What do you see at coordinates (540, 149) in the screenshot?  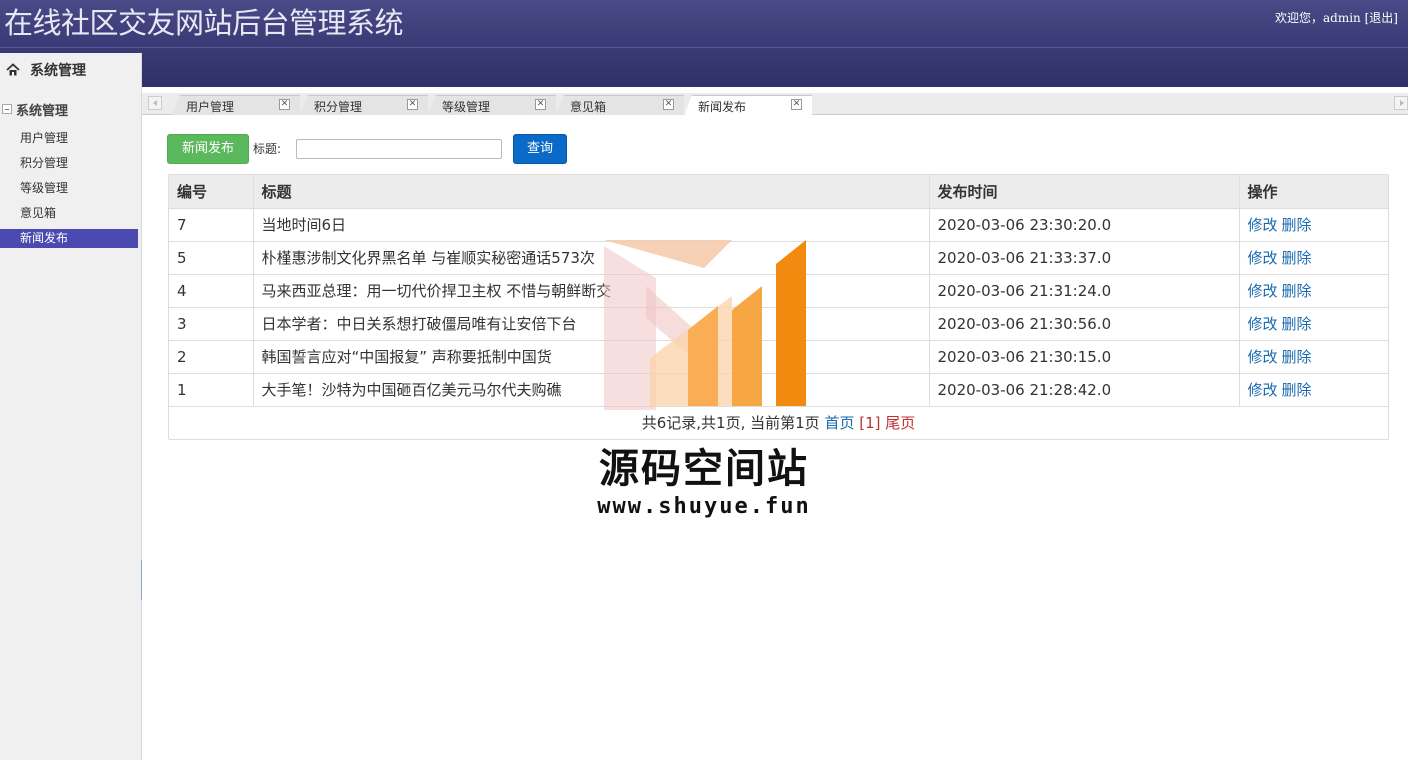 I see `query-button: 查询` at bounding box center [540, 149].